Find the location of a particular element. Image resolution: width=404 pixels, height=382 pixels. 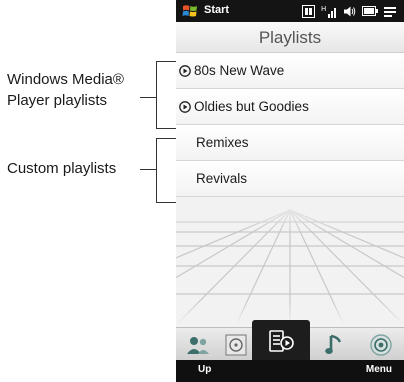

callout-custom-connector is located at coordinates (148, 169).